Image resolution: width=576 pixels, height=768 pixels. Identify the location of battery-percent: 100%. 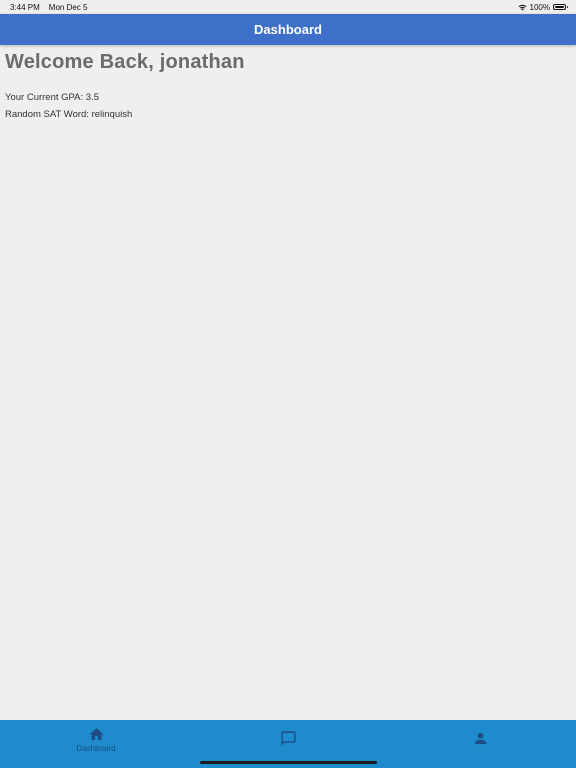
(539, 7).